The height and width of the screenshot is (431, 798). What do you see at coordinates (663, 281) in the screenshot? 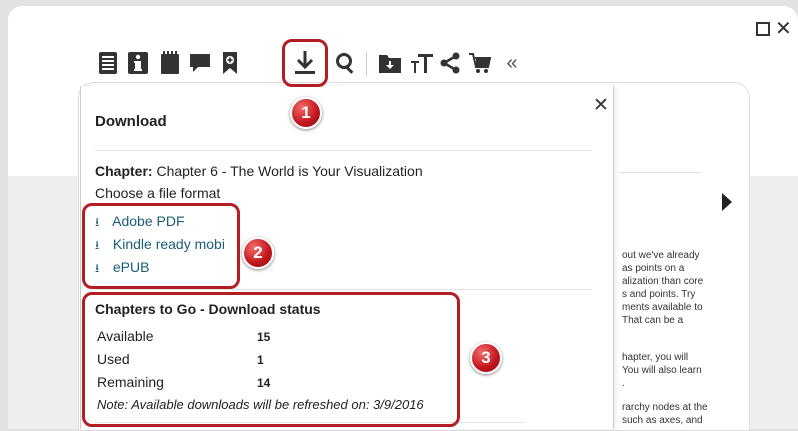
I see `book-text-line: alization than core` at bounding box center [663, 281].